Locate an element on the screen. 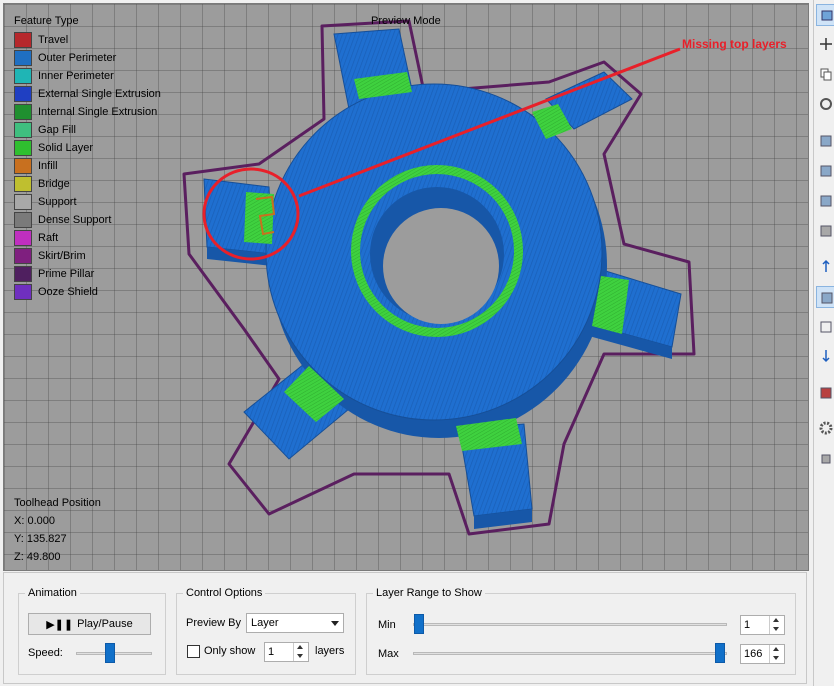  only-show-checkbox is located at coordinates (193, 651).